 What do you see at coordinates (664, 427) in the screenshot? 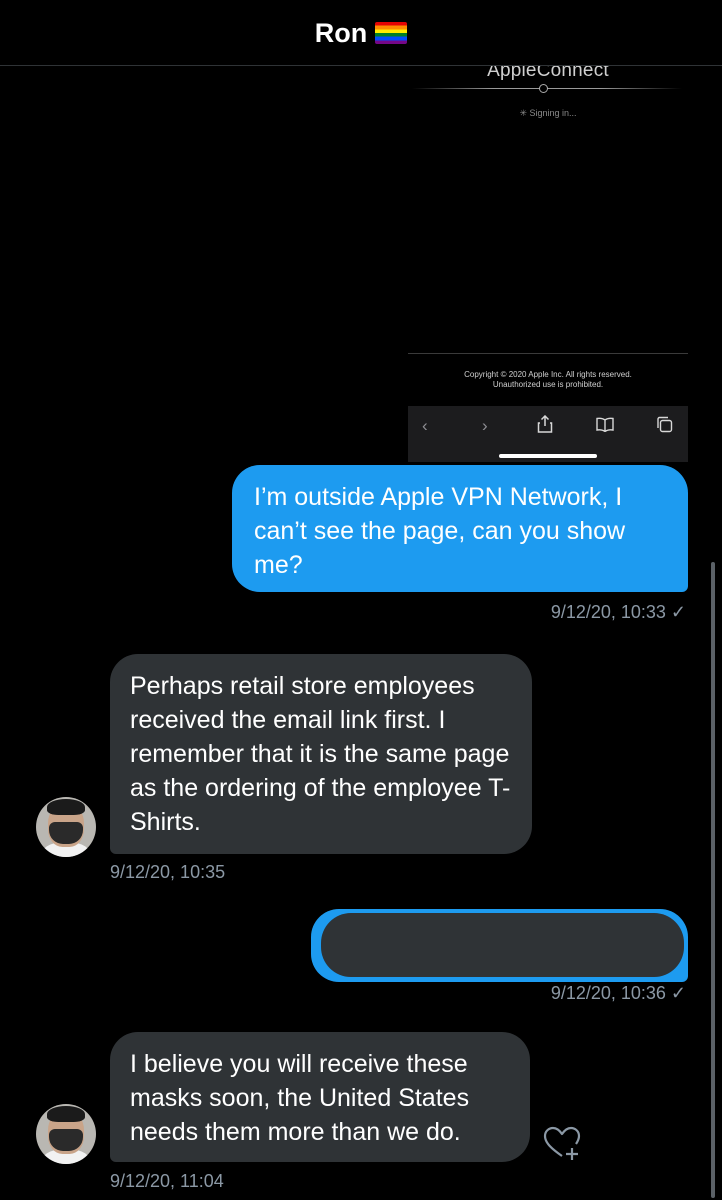
I see `tabs-icon` at bounding box center [664, 427].